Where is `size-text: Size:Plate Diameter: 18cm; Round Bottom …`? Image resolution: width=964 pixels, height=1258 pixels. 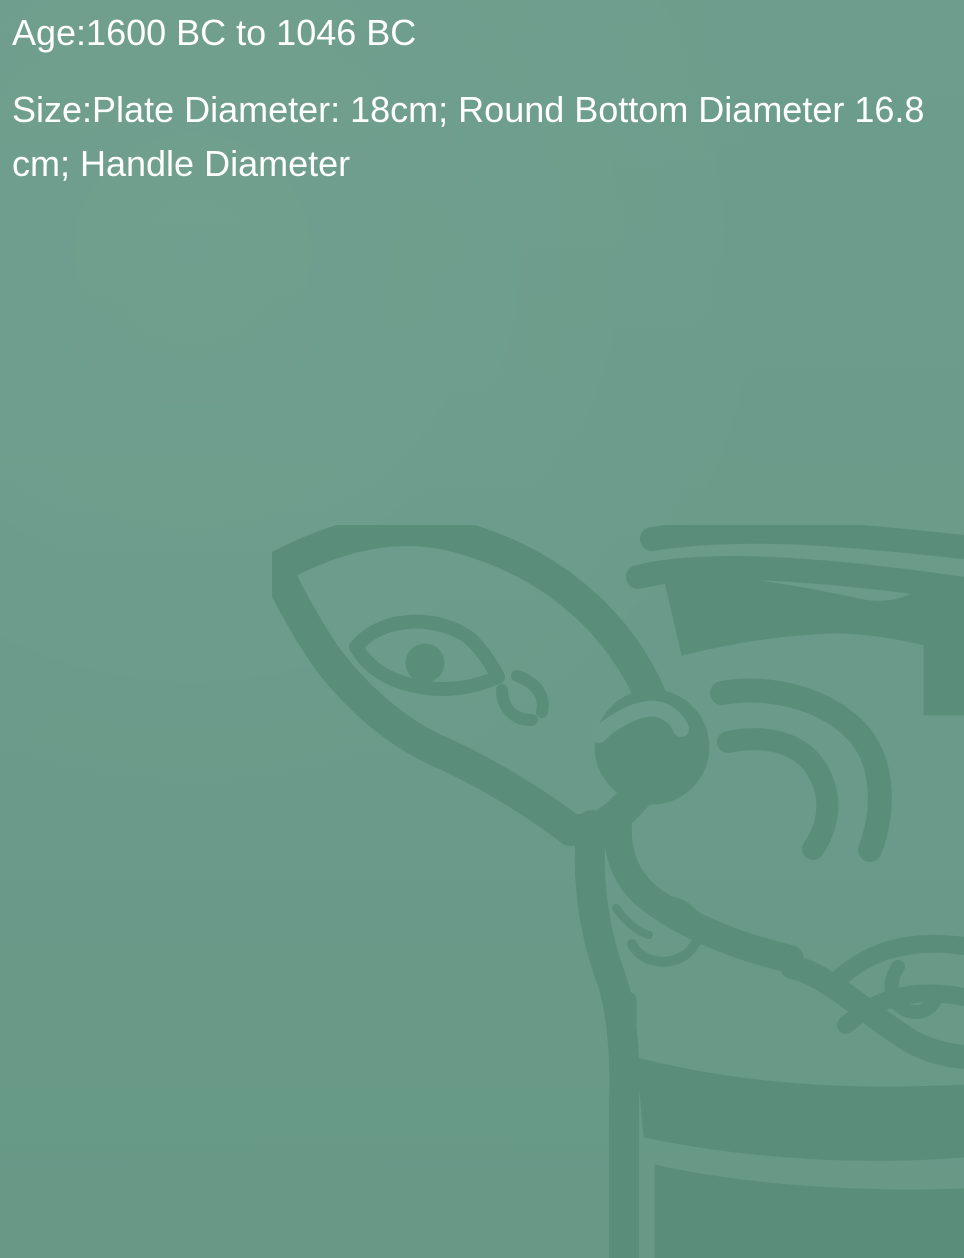 size-text: Size:Plate Diameter: 18cm; Round Bottom … is located at coordinates (468, 136).